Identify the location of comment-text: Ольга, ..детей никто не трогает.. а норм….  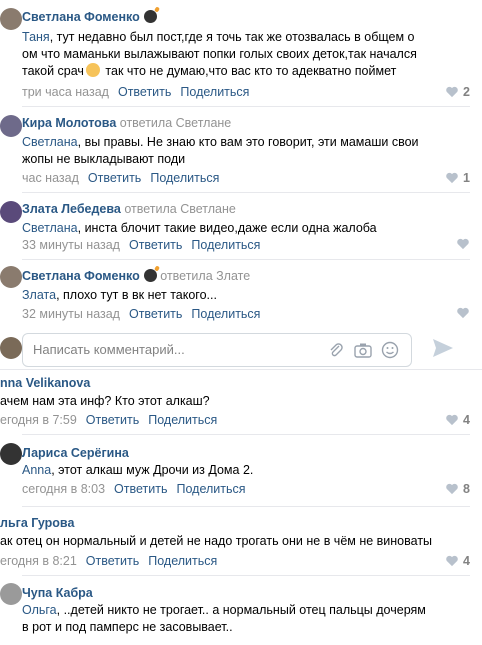
(224, 618).